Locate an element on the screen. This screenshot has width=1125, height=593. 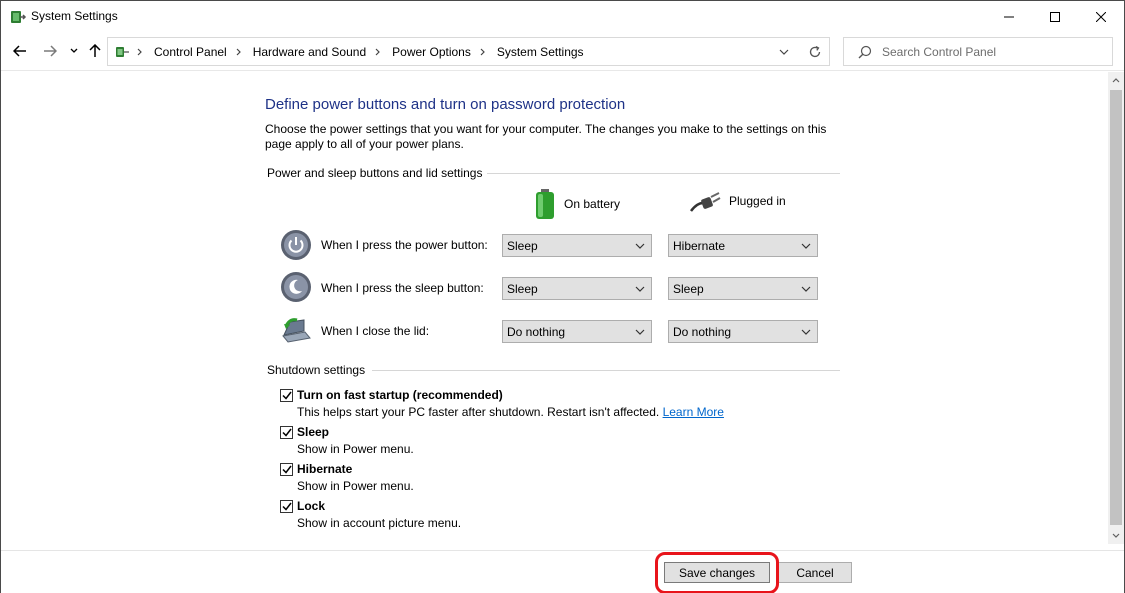
sleep-option: Sleep is located at coordinates (304, 432).